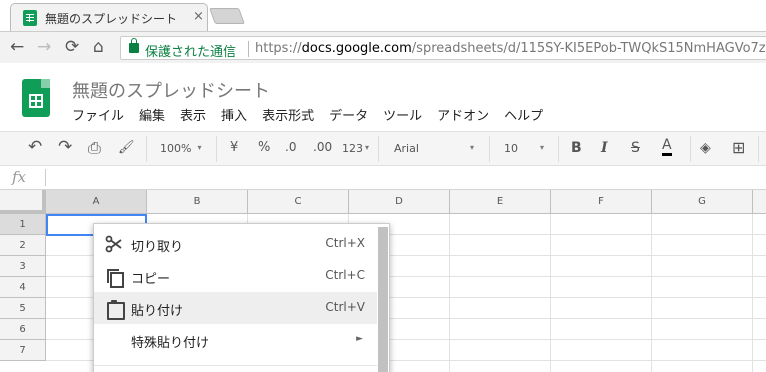 The image size is (766, 372). Describe the element at coordinates (113, 244) in the screenshot. I see `scissors-icon` at that location.